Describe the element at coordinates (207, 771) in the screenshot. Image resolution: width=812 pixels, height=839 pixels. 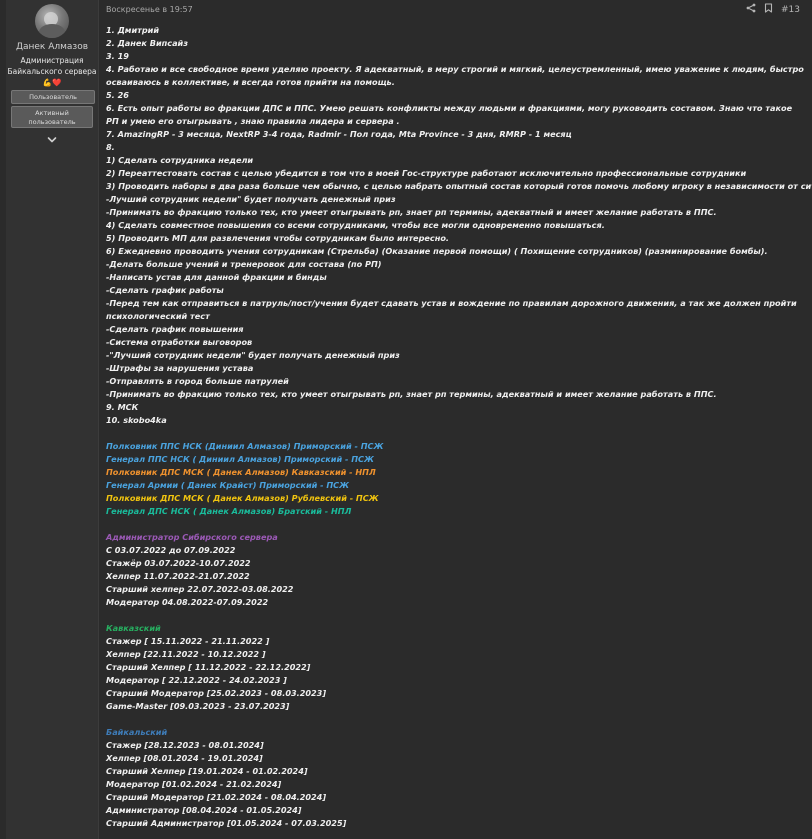
I see `history-line: Старший Хелпер [19.01.2024 - 01.02.2024]` at that location.